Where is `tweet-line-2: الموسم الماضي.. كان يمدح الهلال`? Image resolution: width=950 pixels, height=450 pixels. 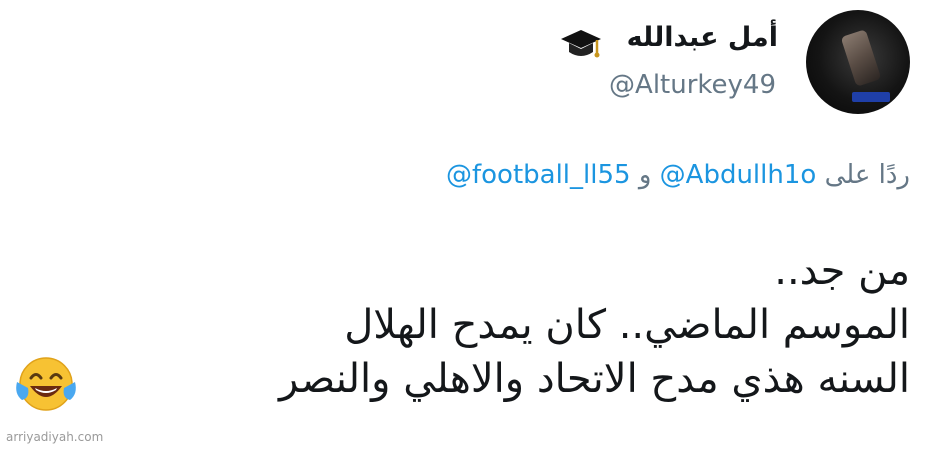 tweet-line-2: الموسم الماضي.. كان يمدح الهلال is located at coordinates (627, 325).